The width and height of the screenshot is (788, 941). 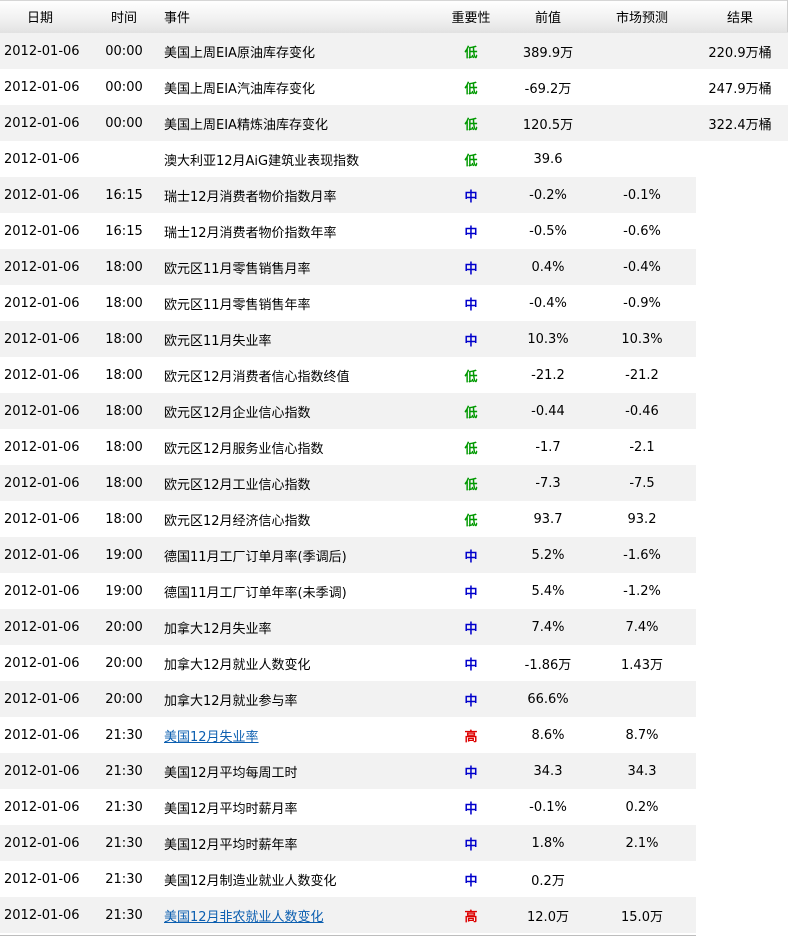 I want to click on row-event-text: 欧元区12月工业信心指数, so click(x=237, y=485).